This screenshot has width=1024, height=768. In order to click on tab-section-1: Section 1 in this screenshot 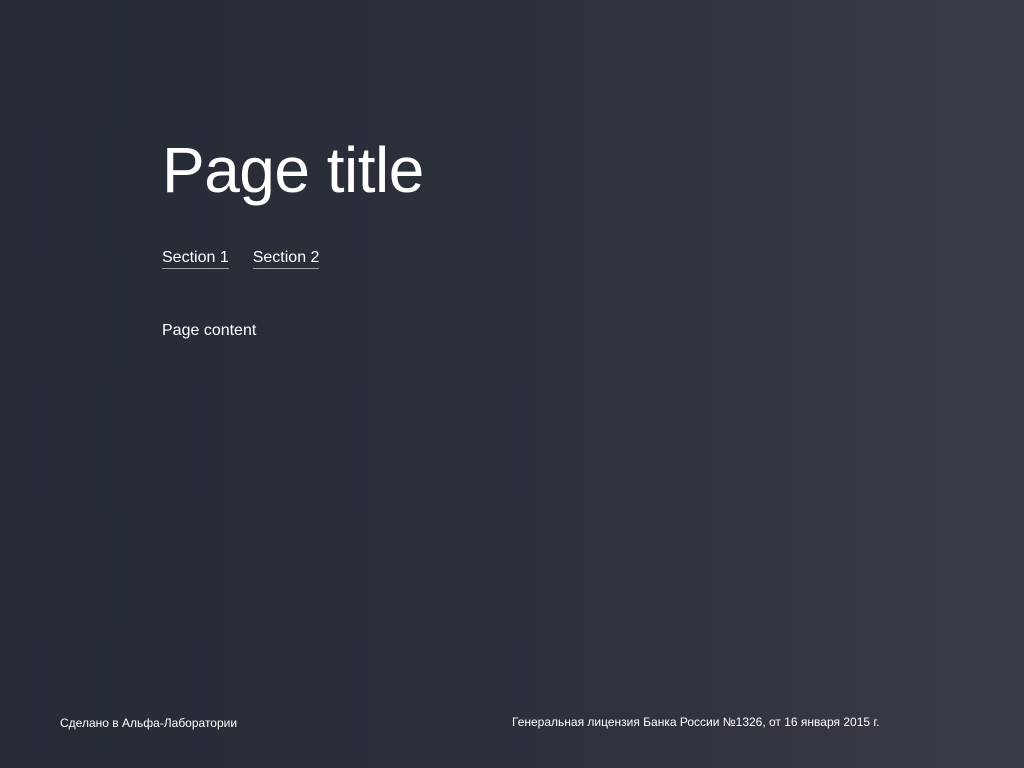, I will do `click(195, 258)`.